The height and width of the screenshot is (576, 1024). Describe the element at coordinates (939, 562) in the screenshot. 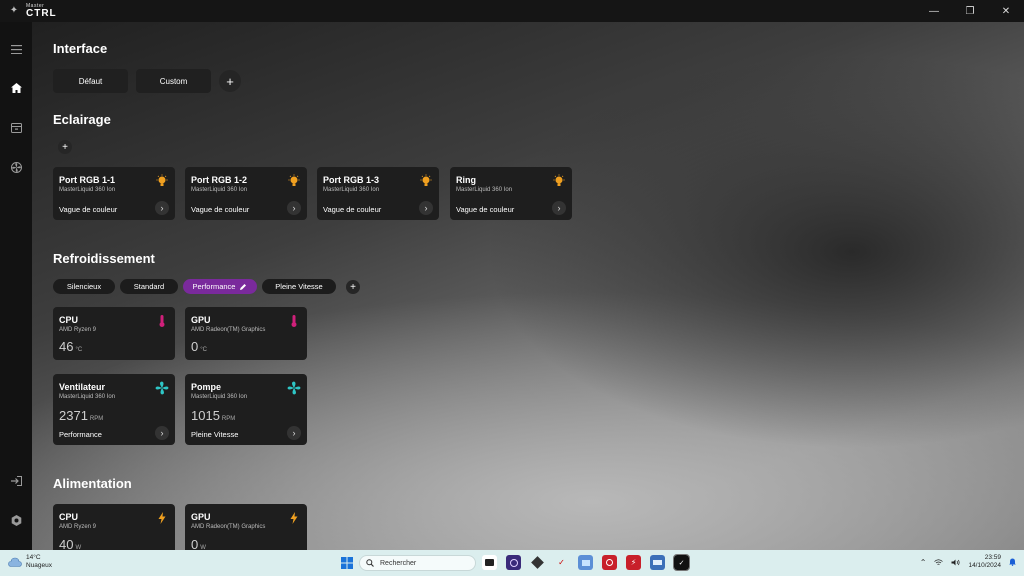

I see `wifi-icon` at that location.